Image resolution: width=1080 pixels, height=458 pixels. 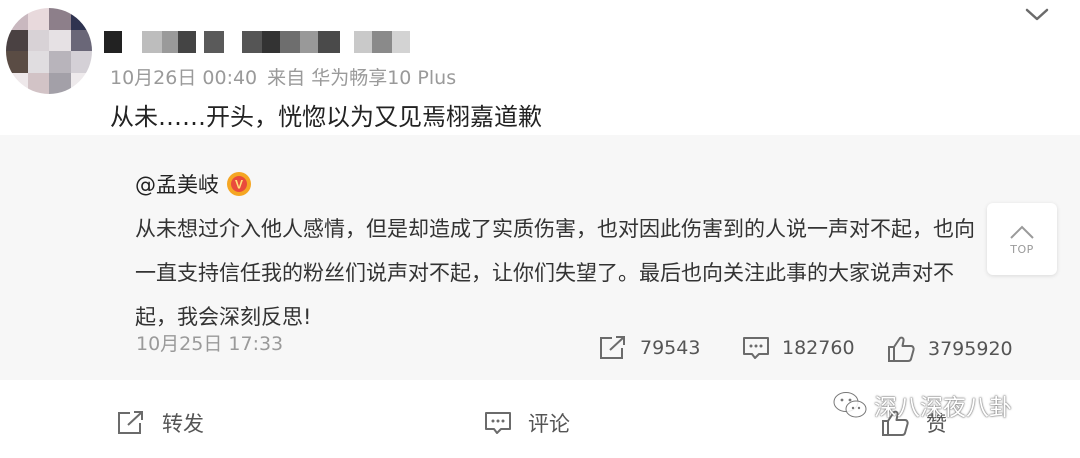 I want to click on post-timestamp: 10月26日 00:40, so click(x=184, y=78).